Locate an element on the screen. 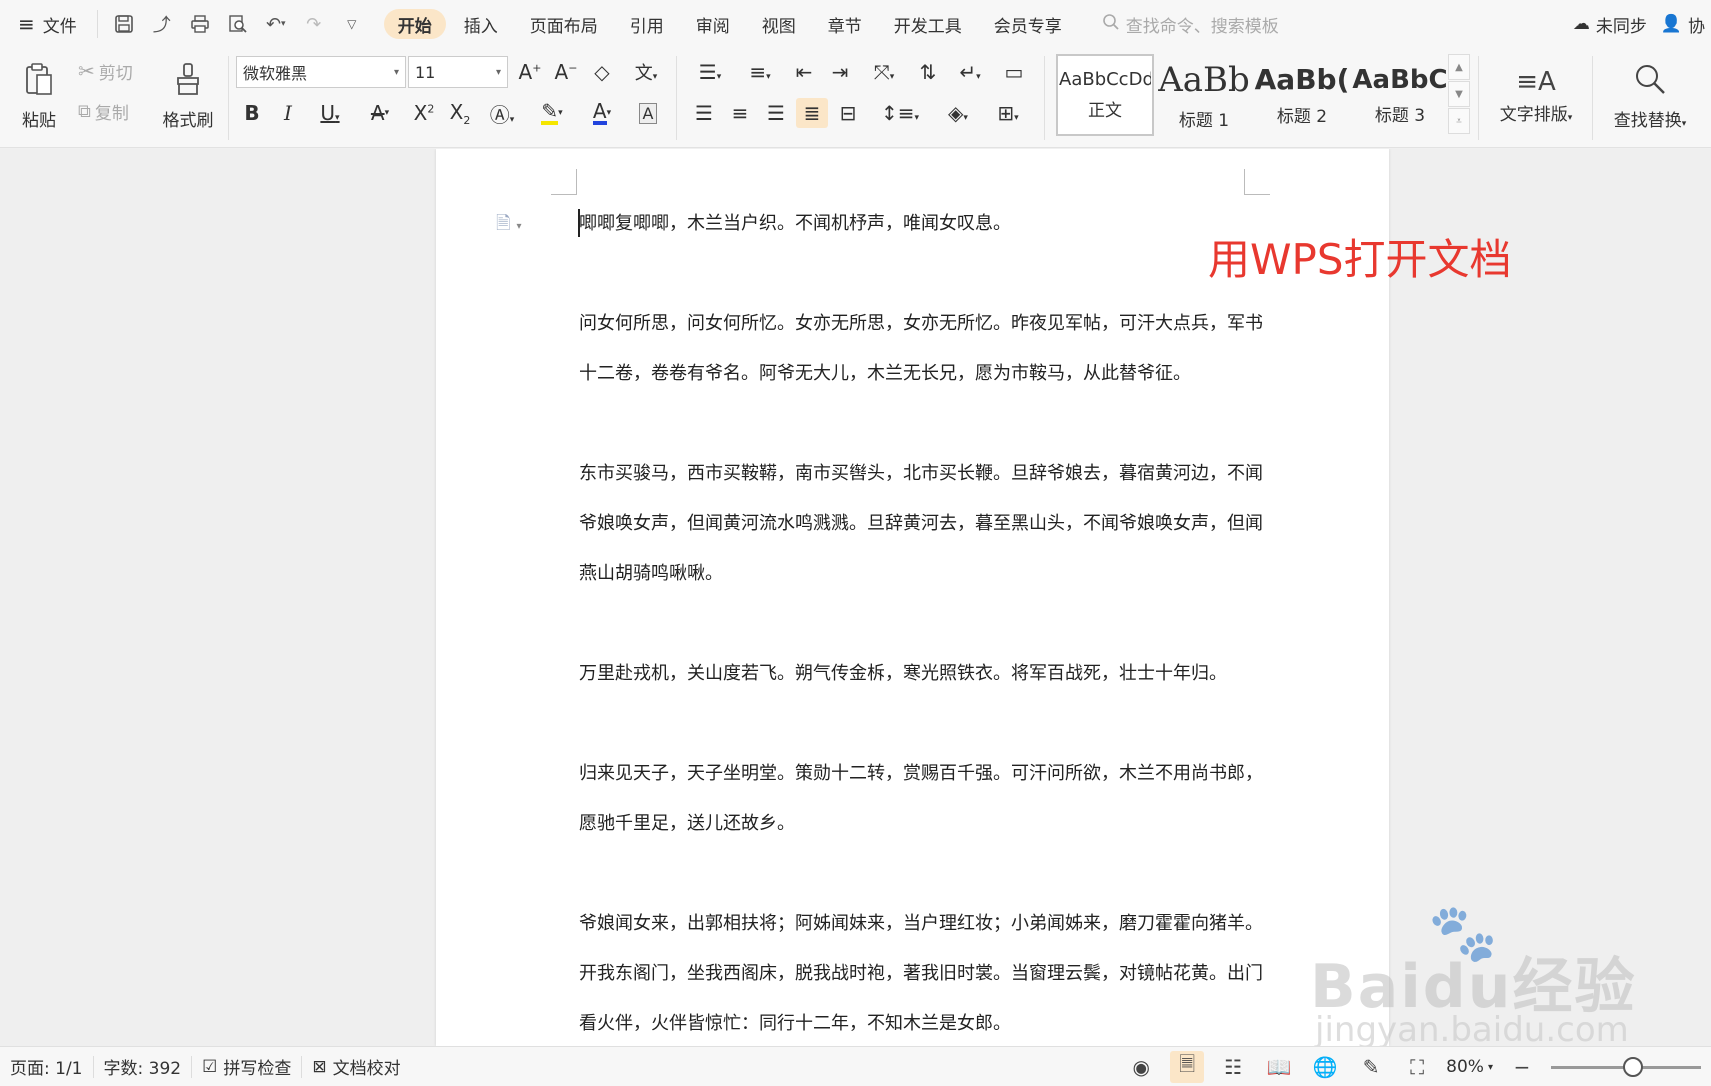 The image size is (1711, 1086). sync-status-button: ☁ 未同步 is located at coordinates (1610, 24).